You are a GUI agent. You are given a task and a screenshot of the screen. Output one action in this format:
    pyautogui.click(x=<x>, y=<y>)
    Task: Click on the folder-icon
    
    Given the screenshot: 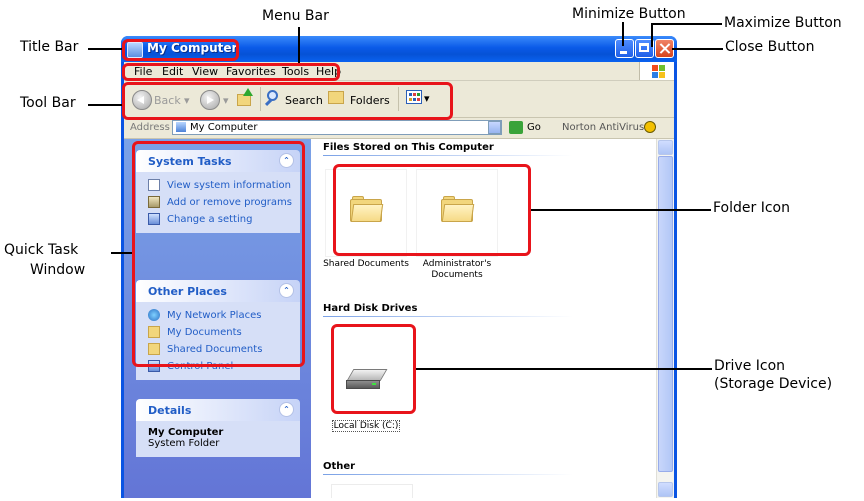 What is the action you would take?
    pyautogui.click(x=458, y=209)
    